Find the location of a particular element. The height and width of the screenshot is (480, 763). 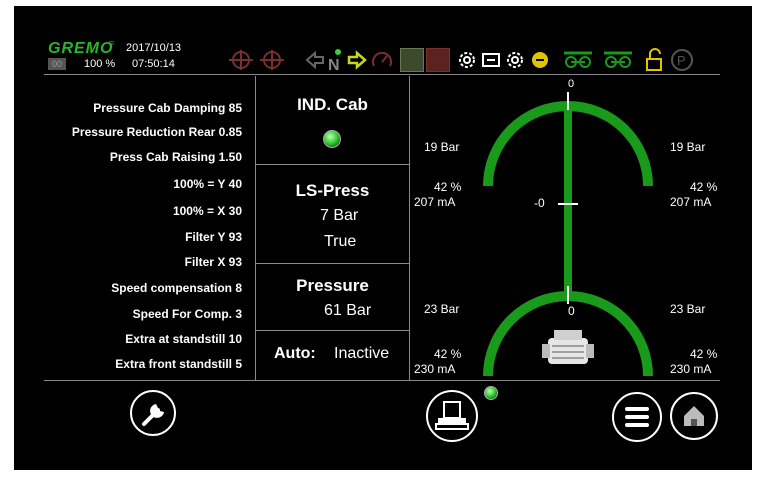

header-time: 07:50:14 is located at coordinates (153, 64).